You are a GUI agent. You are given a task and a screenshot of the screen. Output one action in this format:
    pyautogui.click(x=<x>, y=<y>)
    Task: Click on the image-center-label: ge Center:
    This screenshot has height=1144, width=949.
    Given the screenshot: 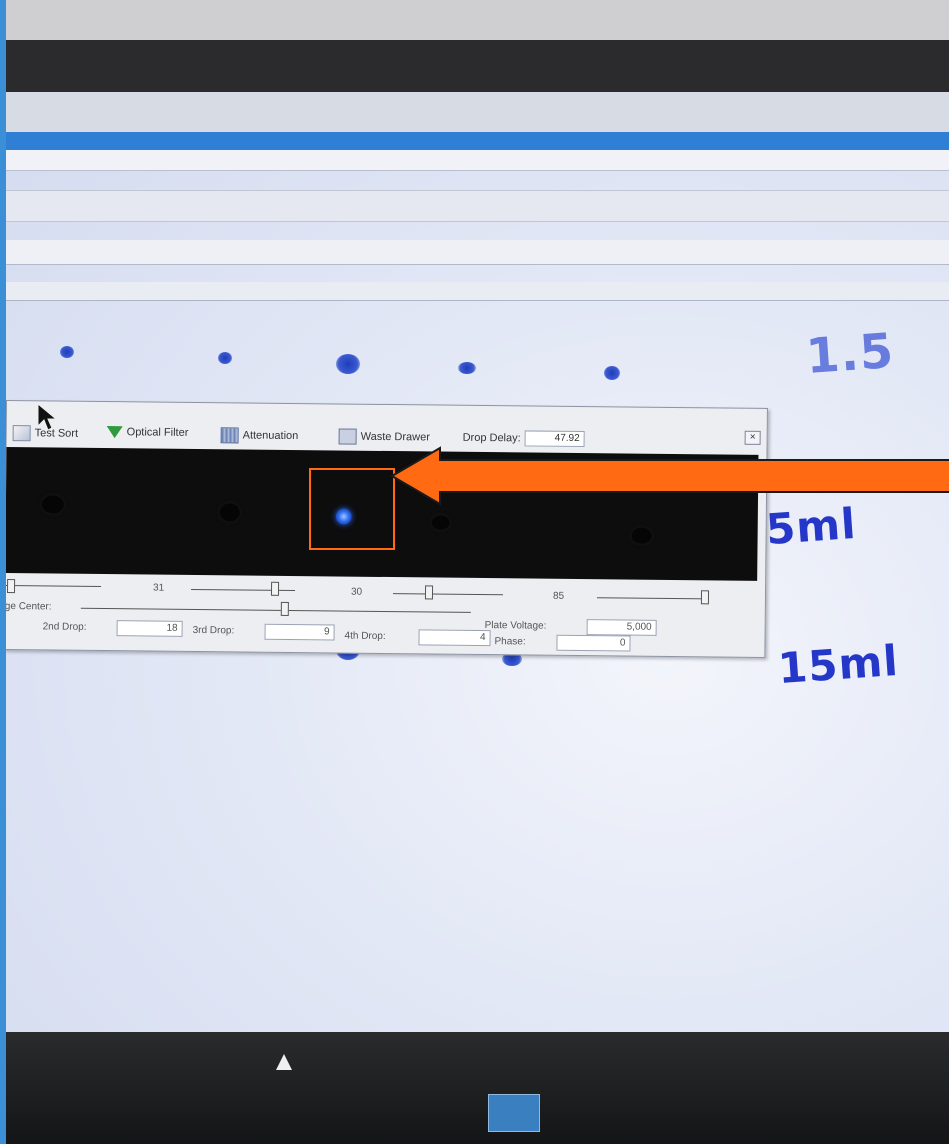 What is the action you would take?
    pyautogui.click(x=29, y=606)
    